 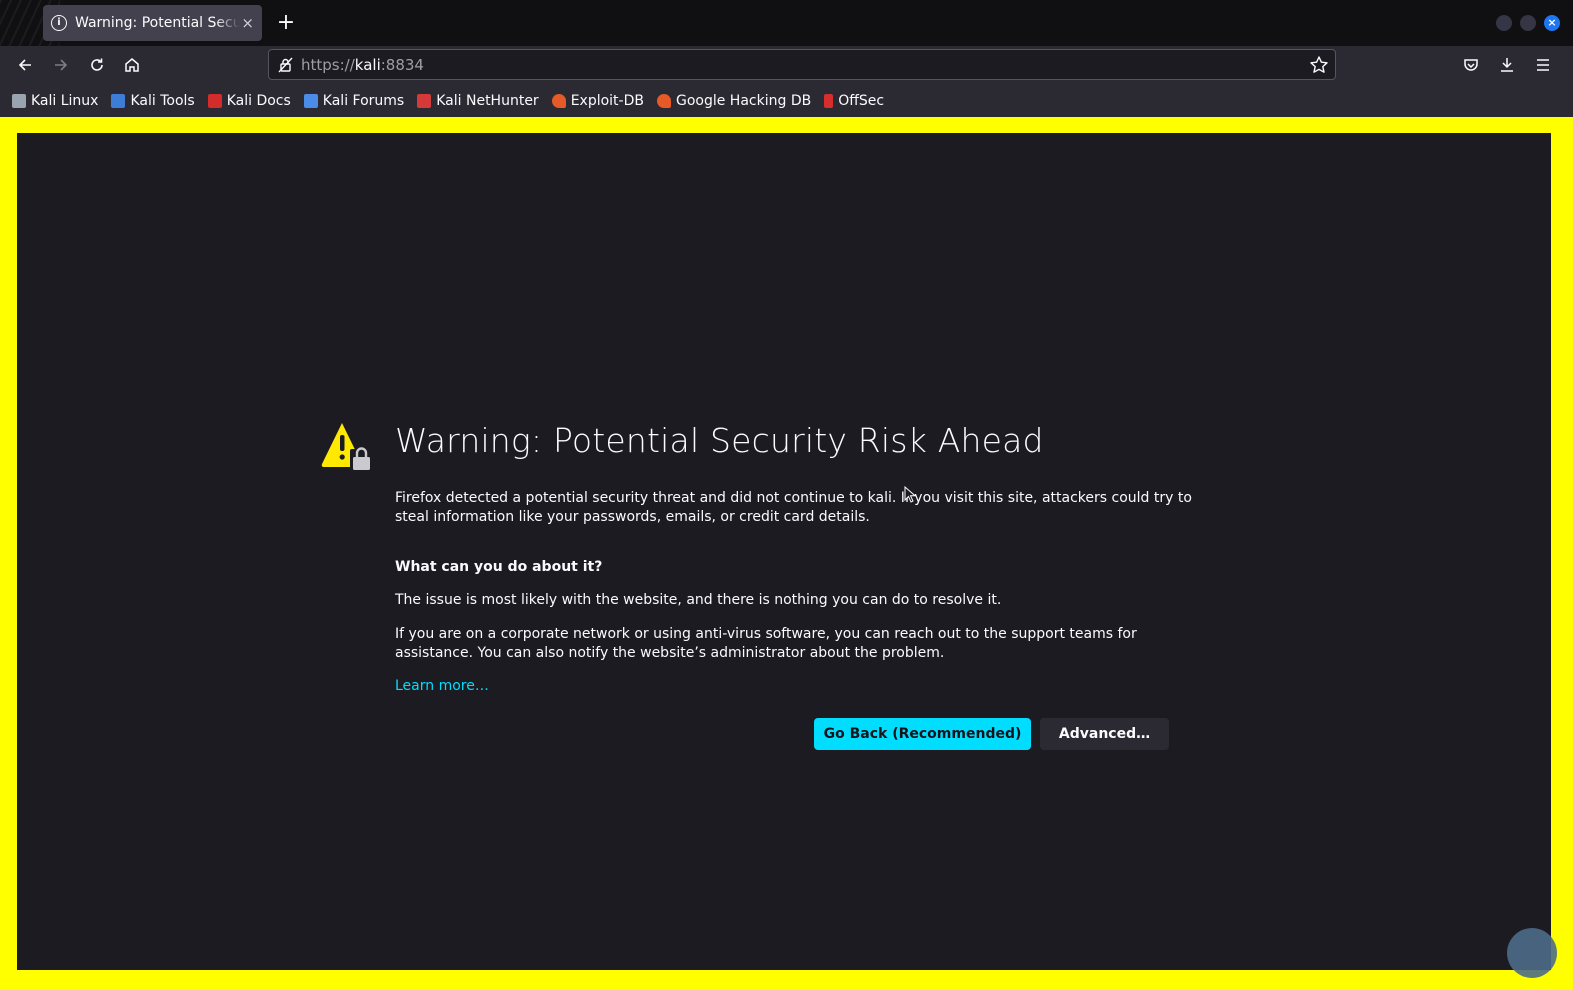 What do you see at coordinates (157, 23) in the screenshot?
I see `tab-title: Warning: Potential Security Risk Ahead` at bounding box center [157, 23].